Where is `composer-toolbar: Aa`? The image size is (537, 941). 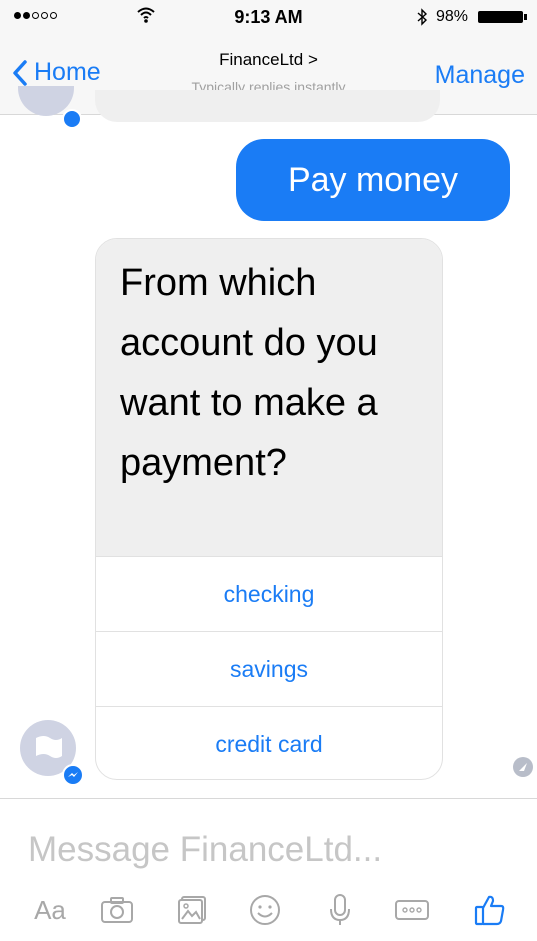
composer-toolbar: Aa is located at coordinates (268, 913).